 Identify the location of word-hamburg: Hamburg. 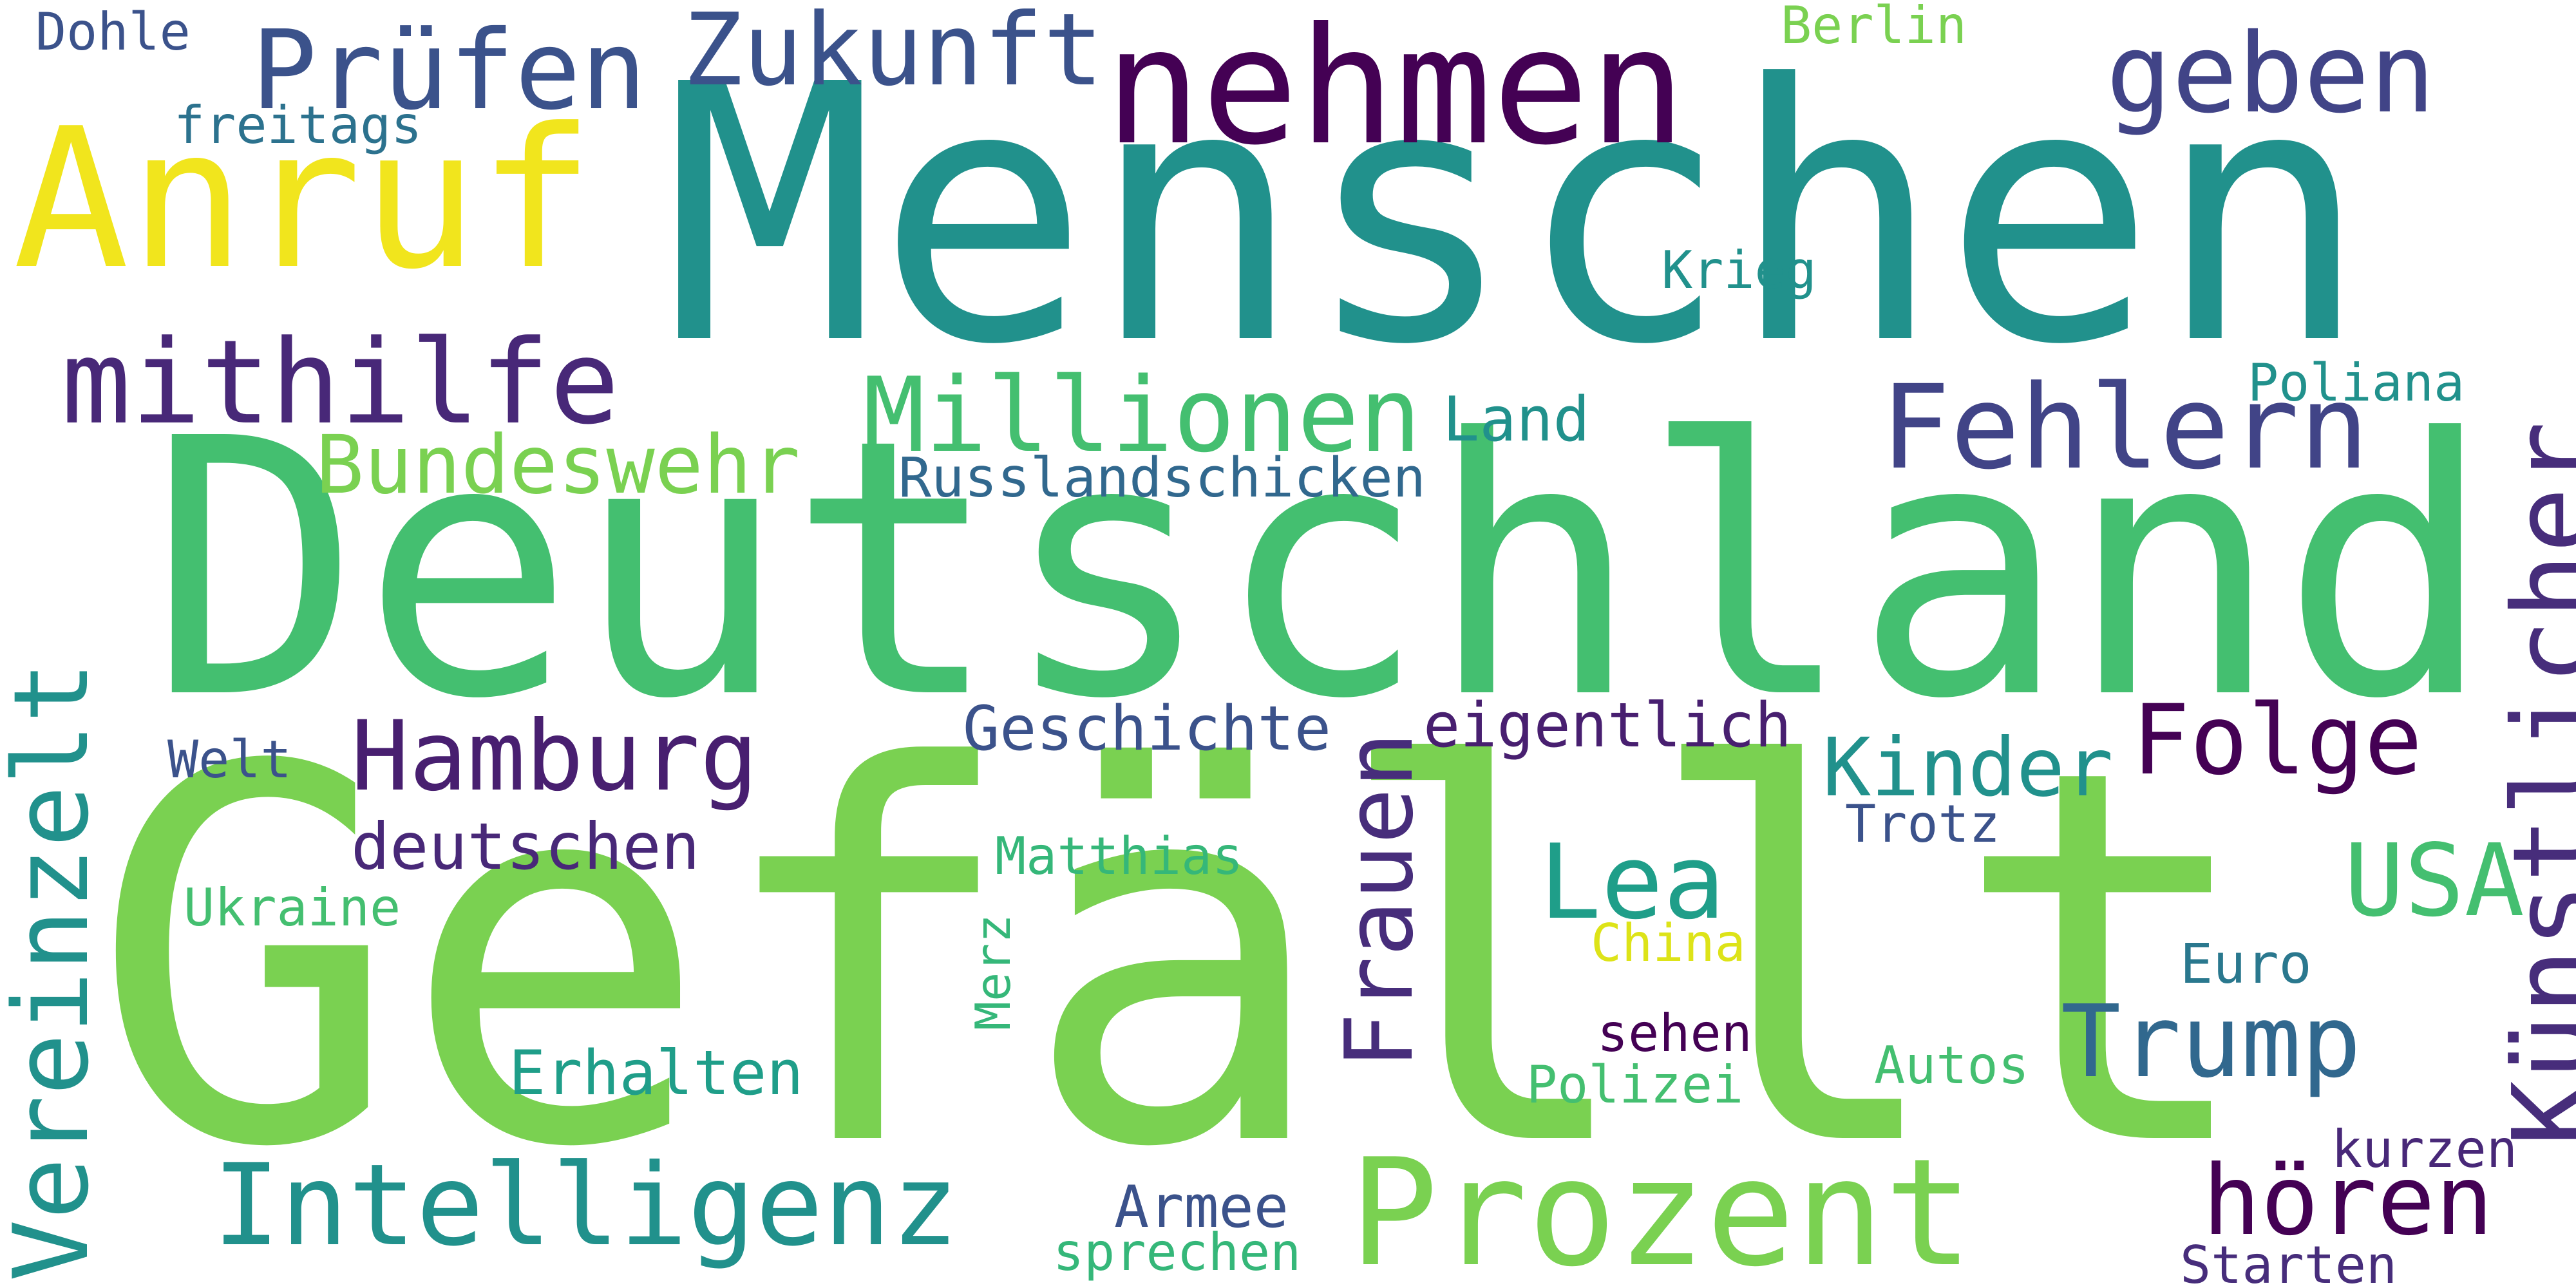
(555, 757).